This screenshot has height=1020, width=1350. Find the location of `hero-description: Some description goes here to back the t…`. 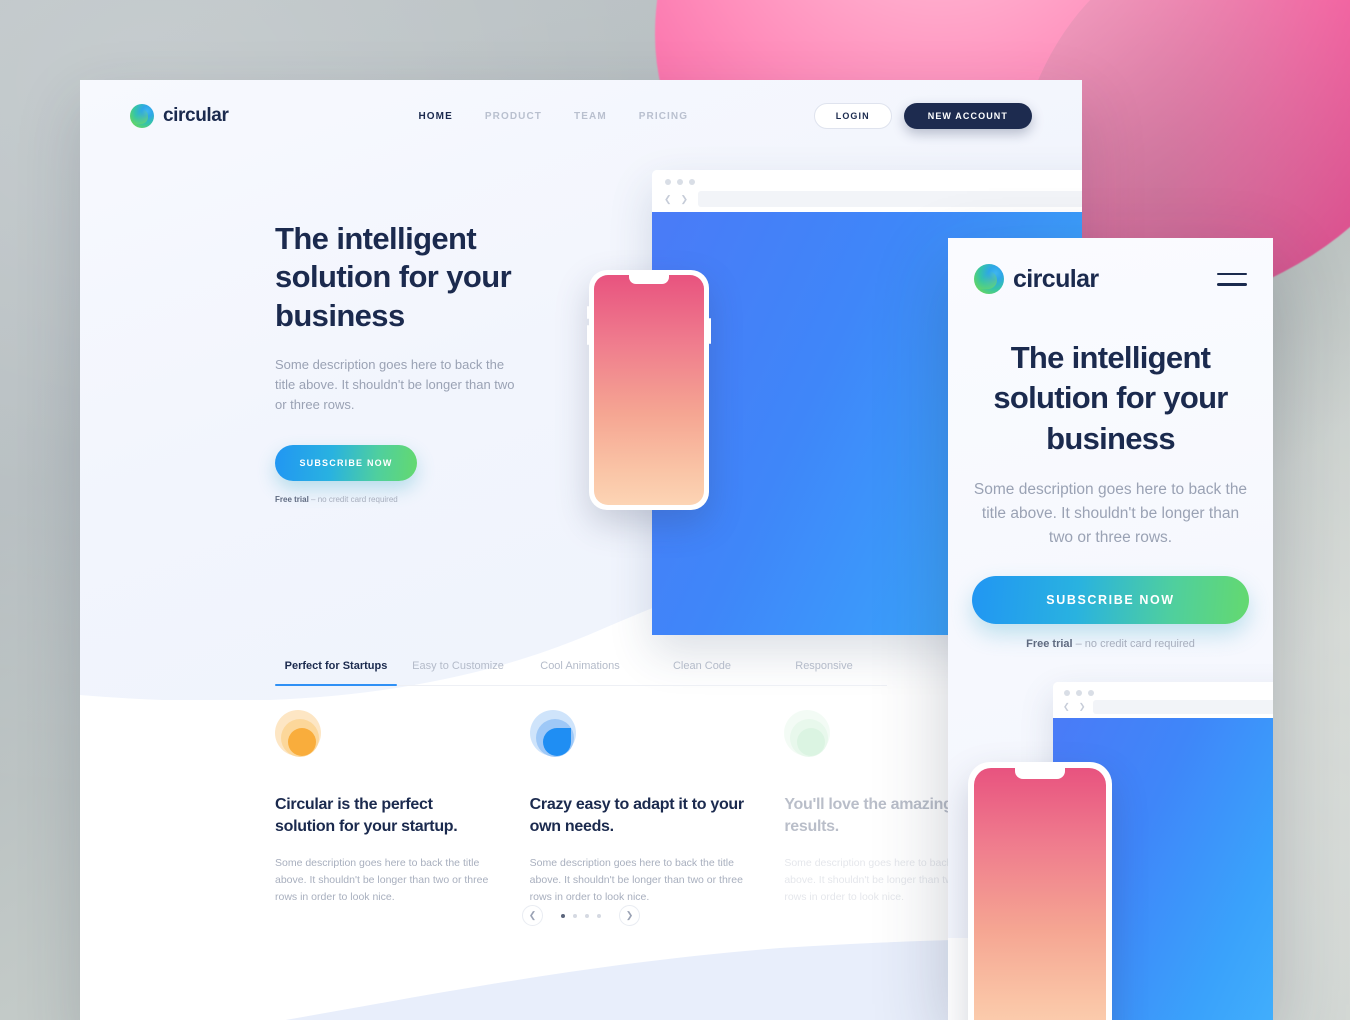

hero-description: Some description goes here to back the t… is located at coordinates (395, 384).